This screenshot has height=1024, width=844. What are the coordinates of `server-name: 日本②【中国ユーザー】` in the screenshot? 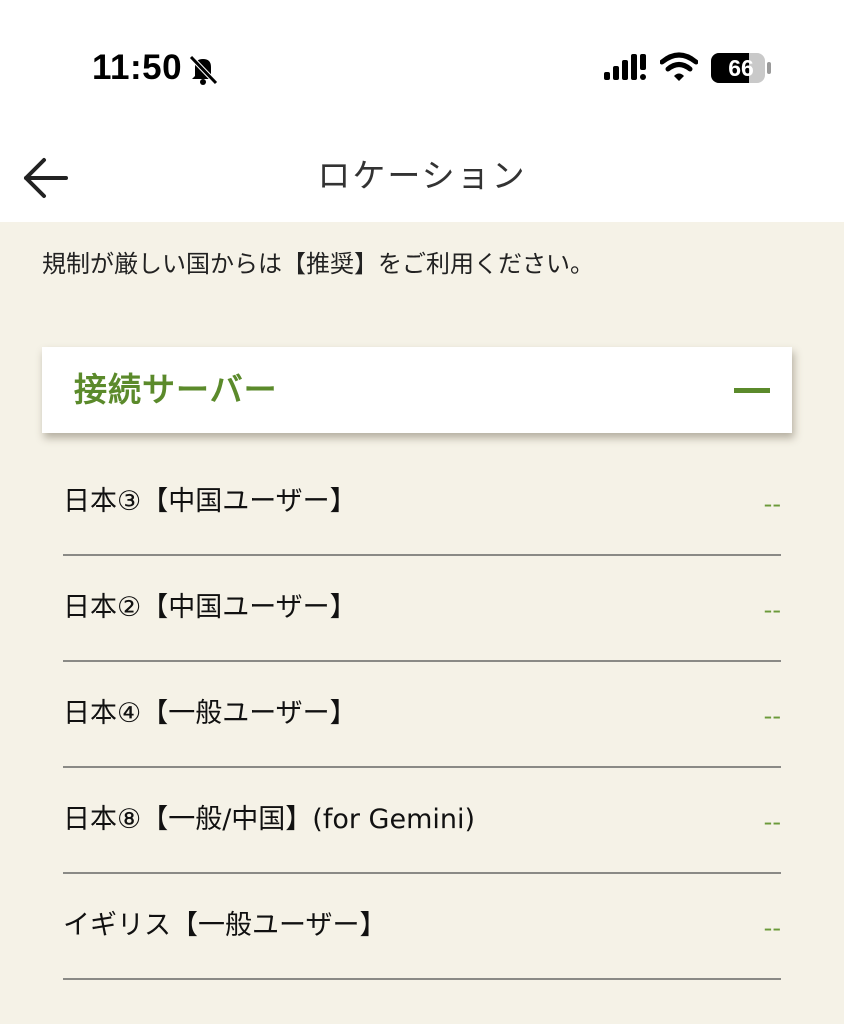 It's located at (210, 607).